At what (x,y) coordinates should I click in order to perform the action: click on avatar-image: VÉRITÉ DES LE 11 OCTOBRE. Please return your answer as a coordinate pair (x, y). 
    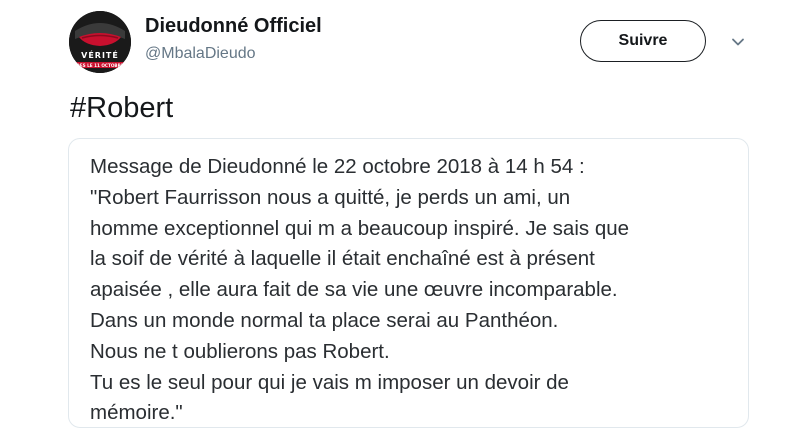
    Looking at the image, I should click on (100, 42).